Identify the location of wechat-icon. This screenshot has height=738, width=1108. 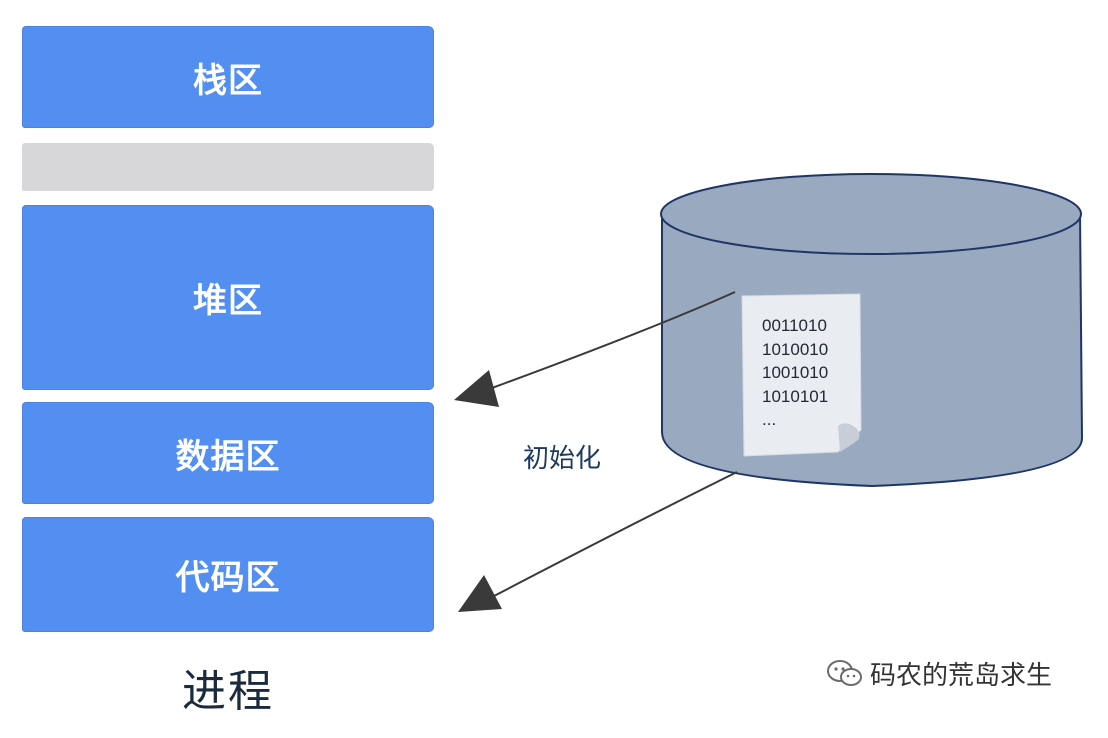
(844, 672).